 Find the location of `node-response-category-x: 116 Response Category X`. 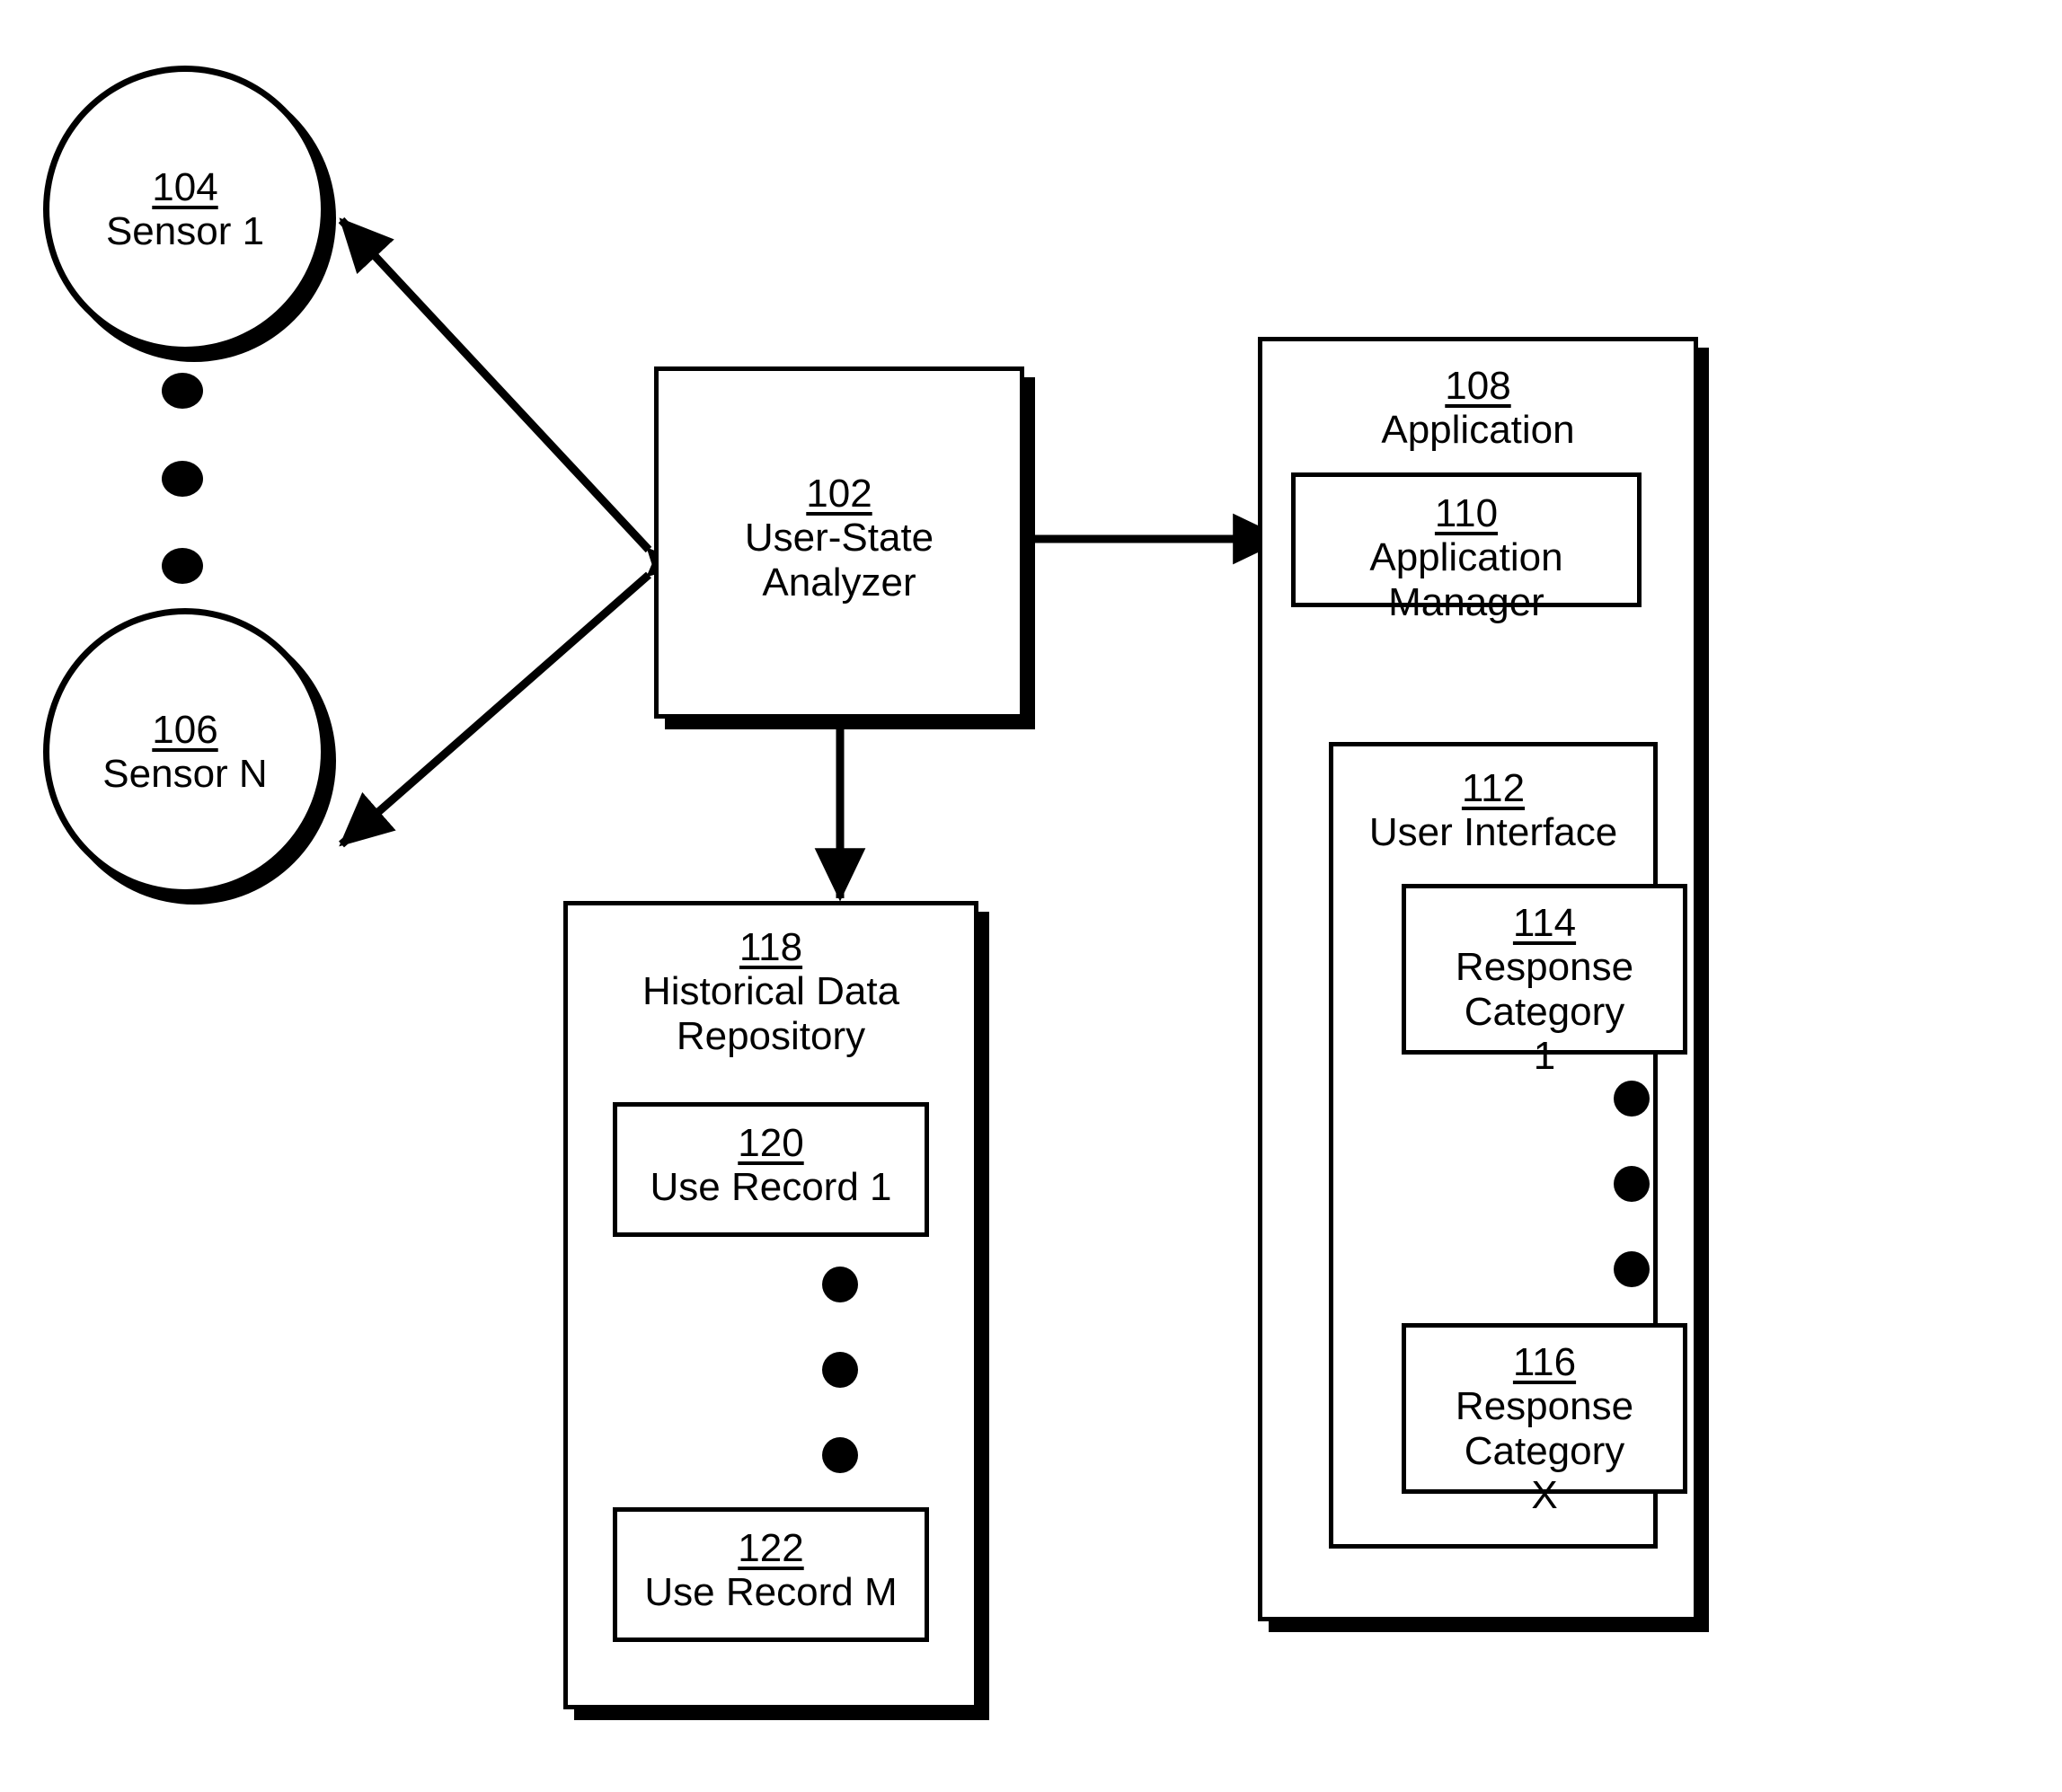

node-response-category-x: 116 Response Category X is located at coordinates (1544, 1420).